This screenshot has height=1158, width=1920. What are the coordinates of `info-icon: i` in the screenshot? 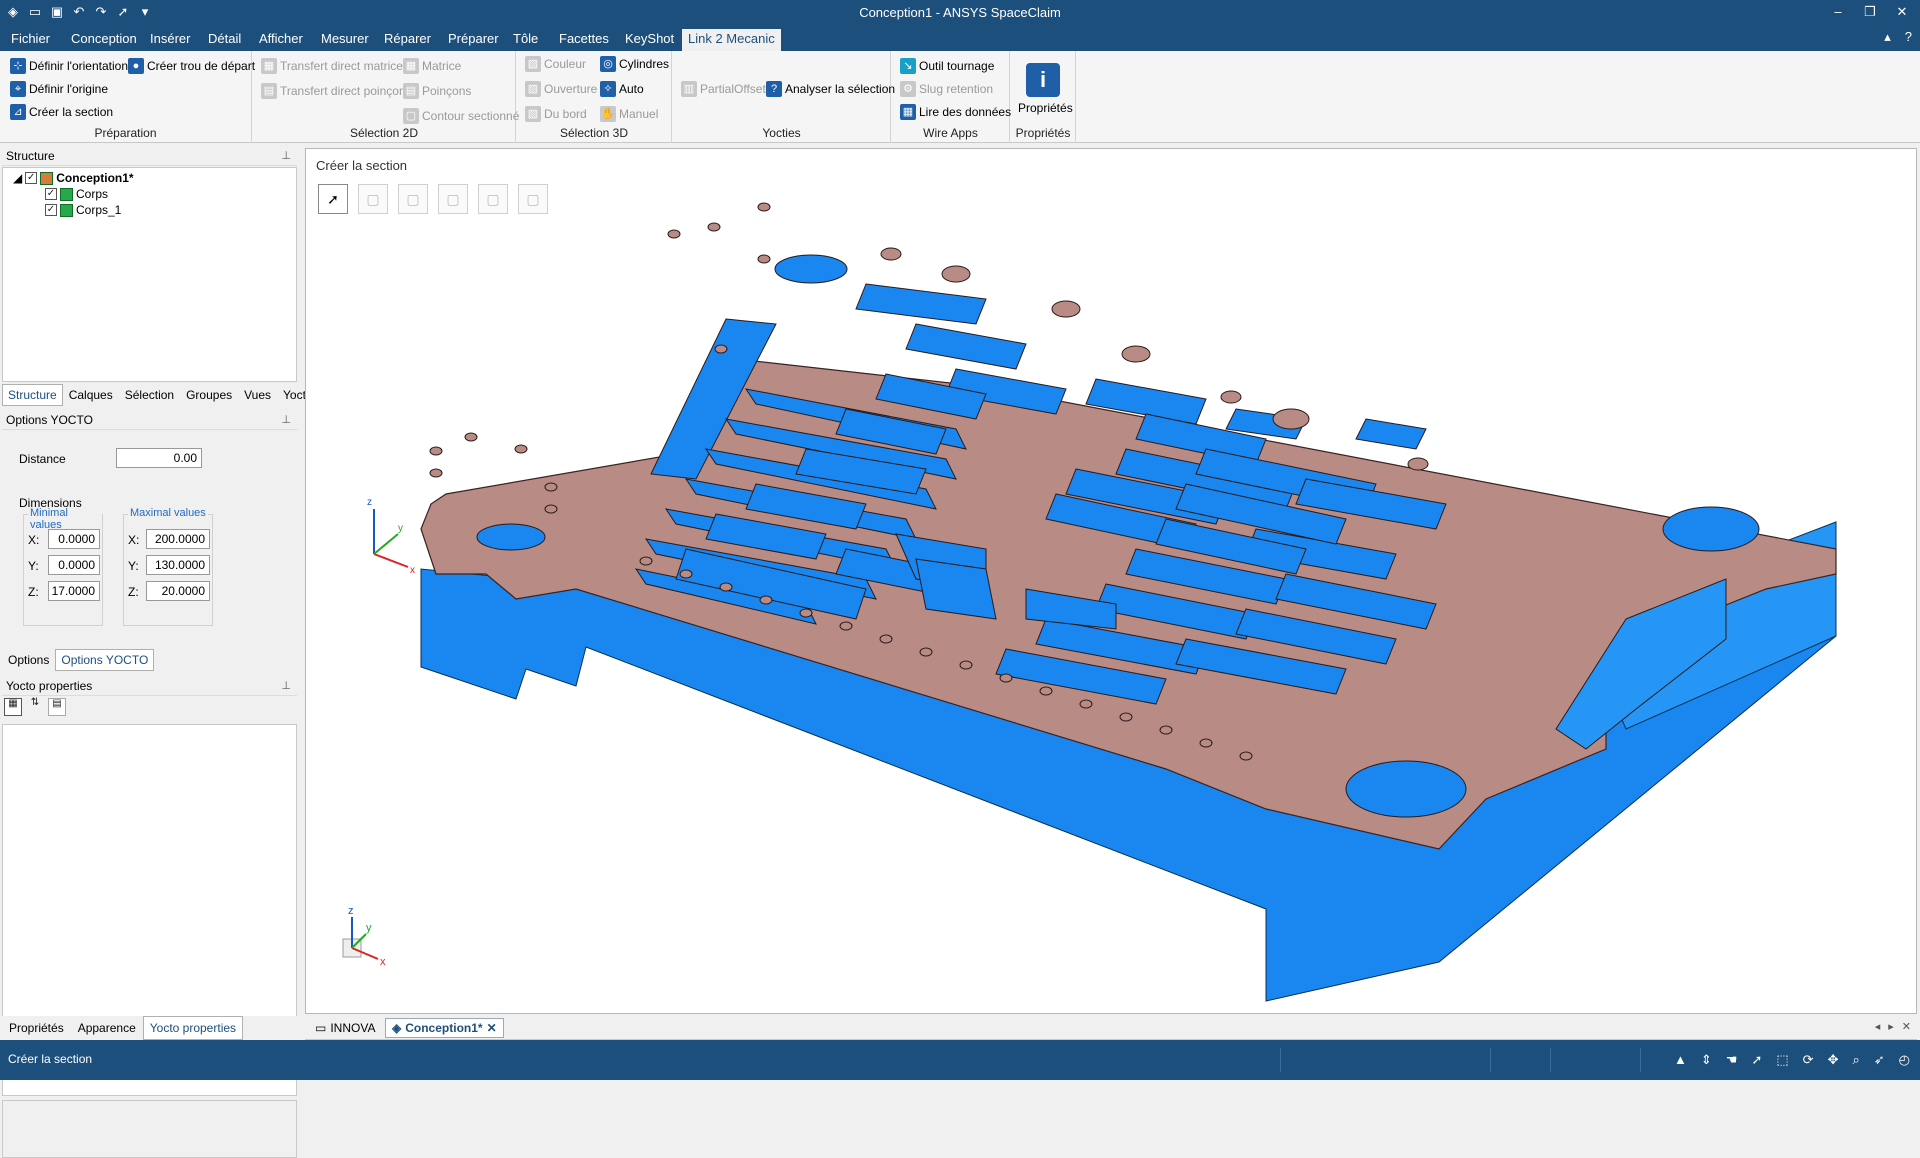 It's located at (1043, 80).